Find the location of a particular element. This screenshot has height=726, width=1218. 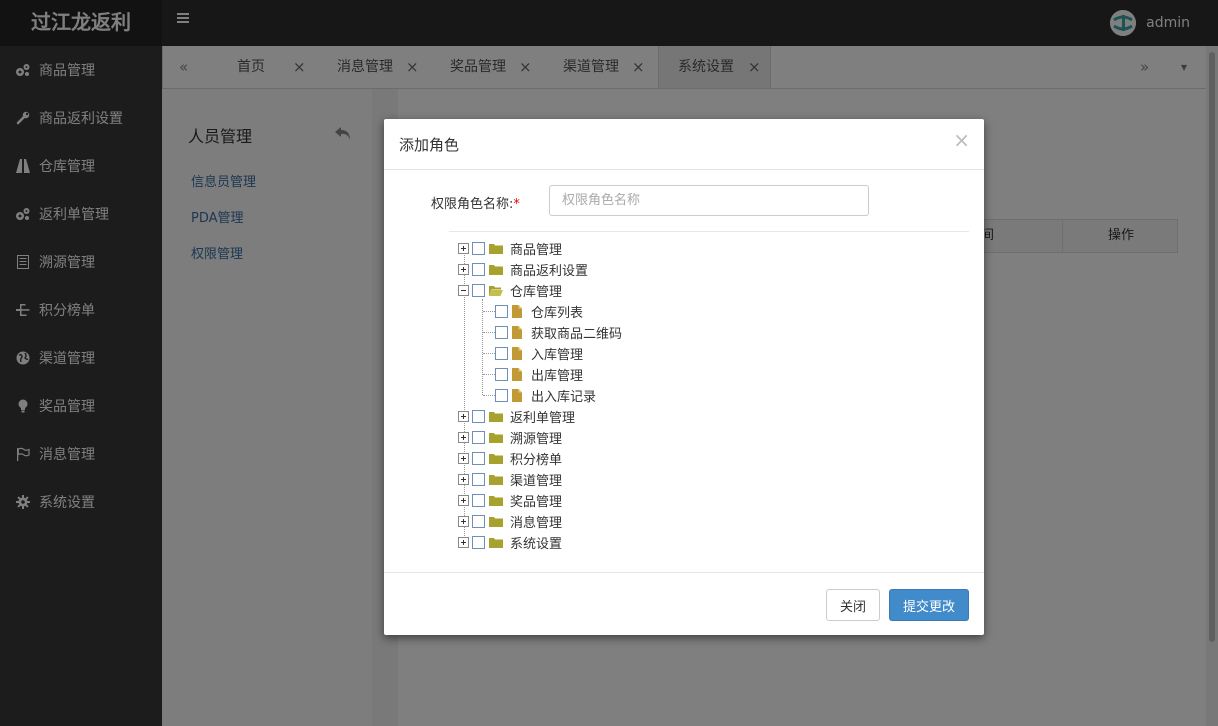

tree-node-inbound: 入库管理 is located at coordinates (539, 353).